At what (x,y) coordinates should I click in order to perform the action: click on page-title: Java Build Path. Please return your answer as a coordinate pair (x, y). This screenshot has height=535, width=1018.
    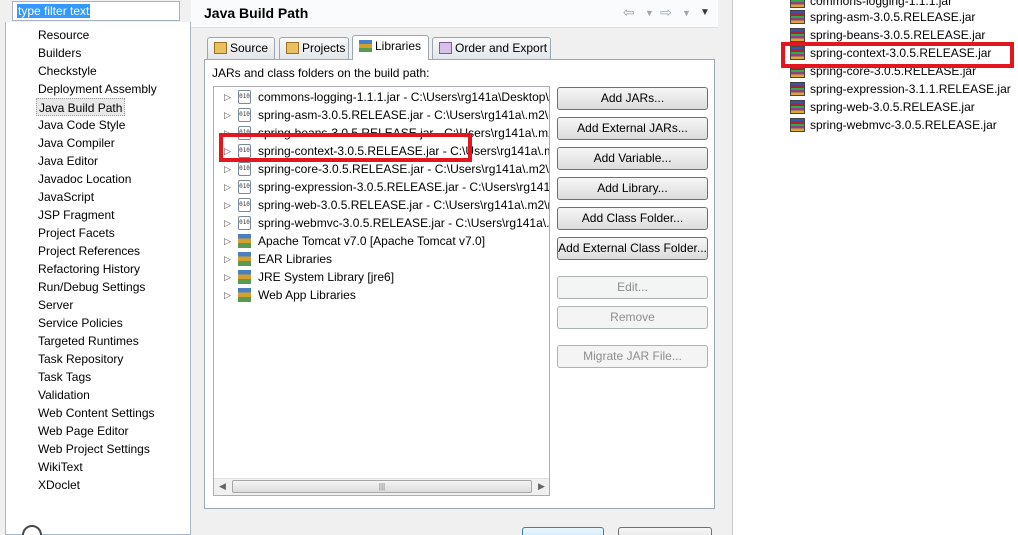
    Looking at the image, I should click on (256, 13).